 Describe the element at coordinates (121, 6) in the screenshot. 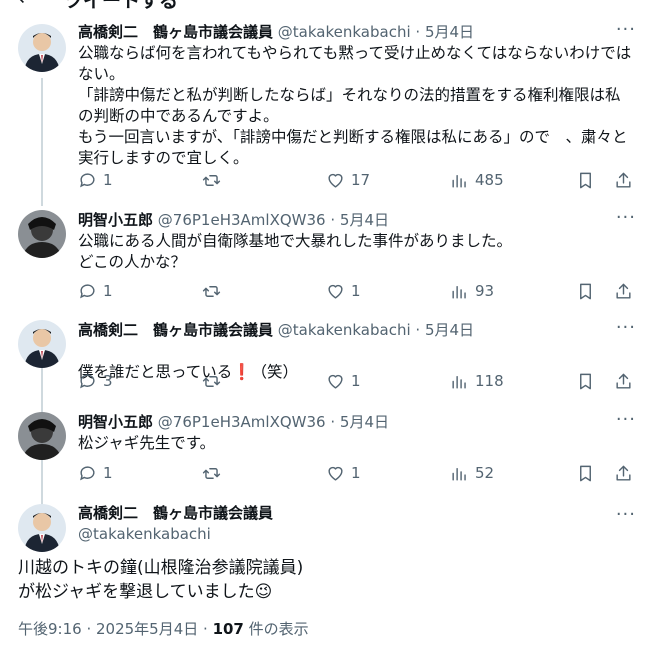

I see `page-title: ツイートする` at that location.